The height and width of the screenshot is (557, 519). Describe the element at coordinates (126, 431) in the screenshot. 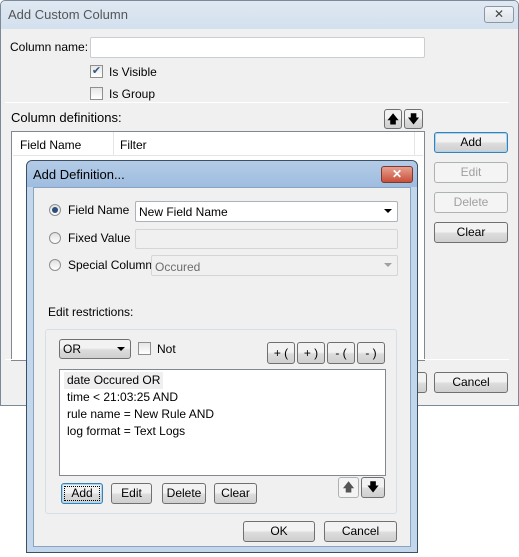

I see `list-item: log format = Text Logs` at that location.